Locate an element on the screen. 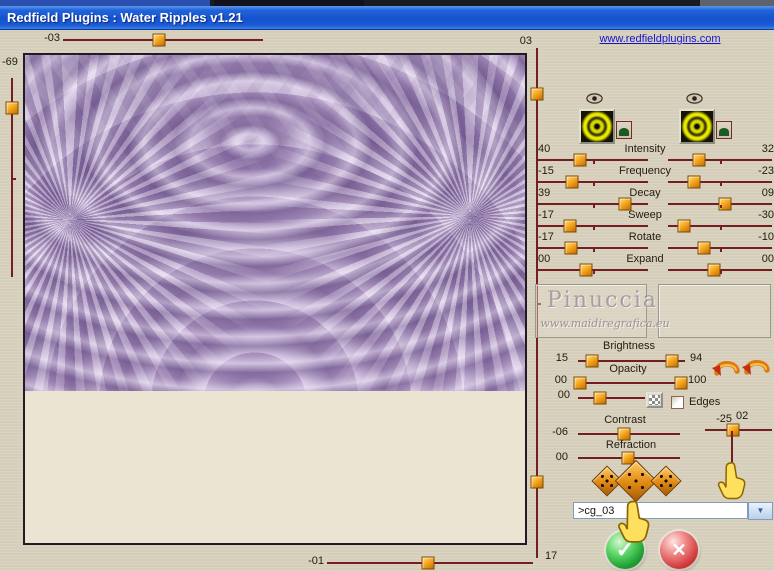  expand-left-track is located at coordinates (593, 270).